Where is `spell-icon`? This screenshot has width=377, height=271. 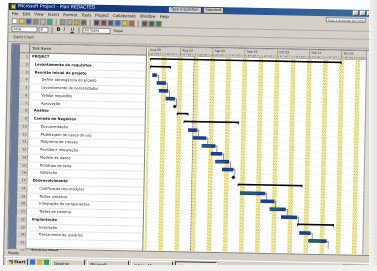
spell-icon is located at coordinates (49, 21).